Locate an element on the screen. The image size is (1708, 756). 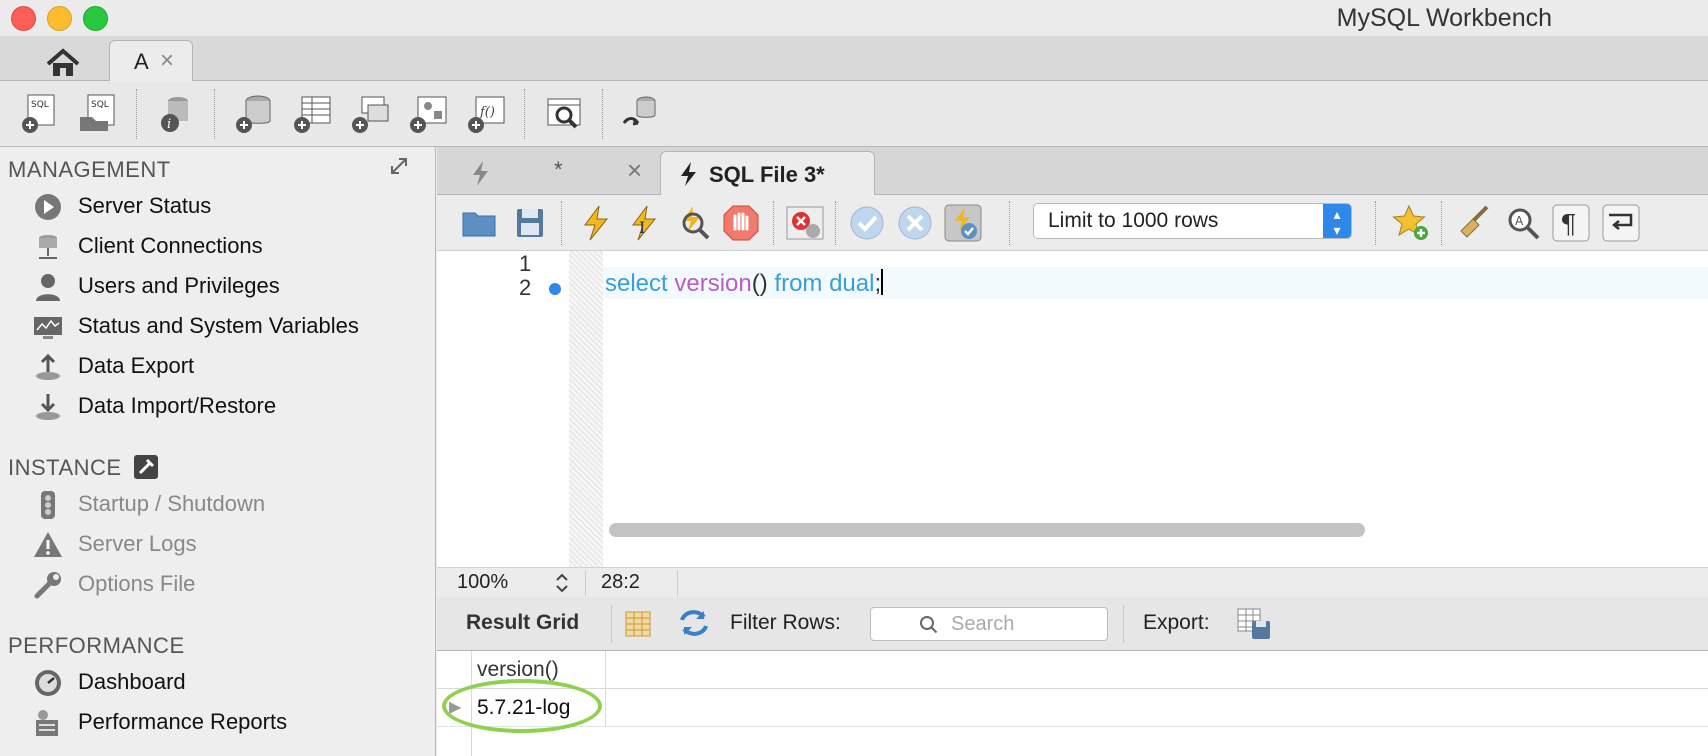
explain-icon is located at coordinates (693, 223).